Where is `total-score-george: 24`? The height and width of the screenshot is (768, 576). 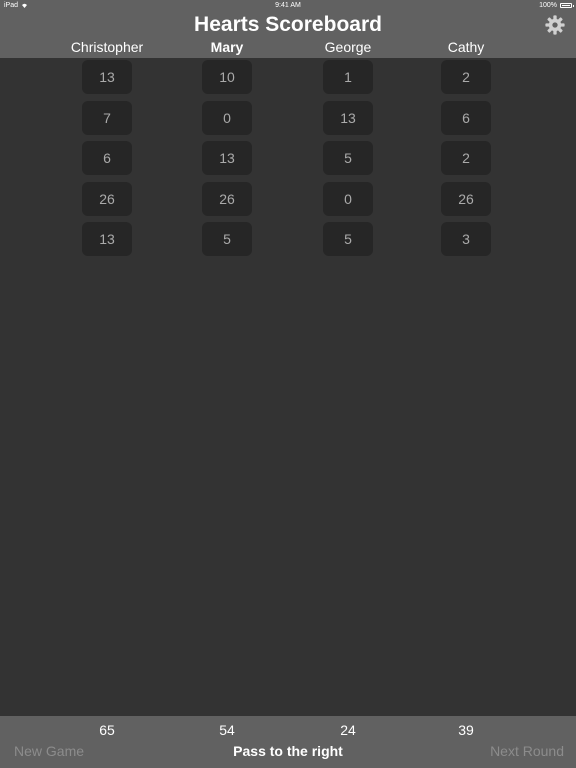
total-score-george: 24 is located at coordinates (348, 730).